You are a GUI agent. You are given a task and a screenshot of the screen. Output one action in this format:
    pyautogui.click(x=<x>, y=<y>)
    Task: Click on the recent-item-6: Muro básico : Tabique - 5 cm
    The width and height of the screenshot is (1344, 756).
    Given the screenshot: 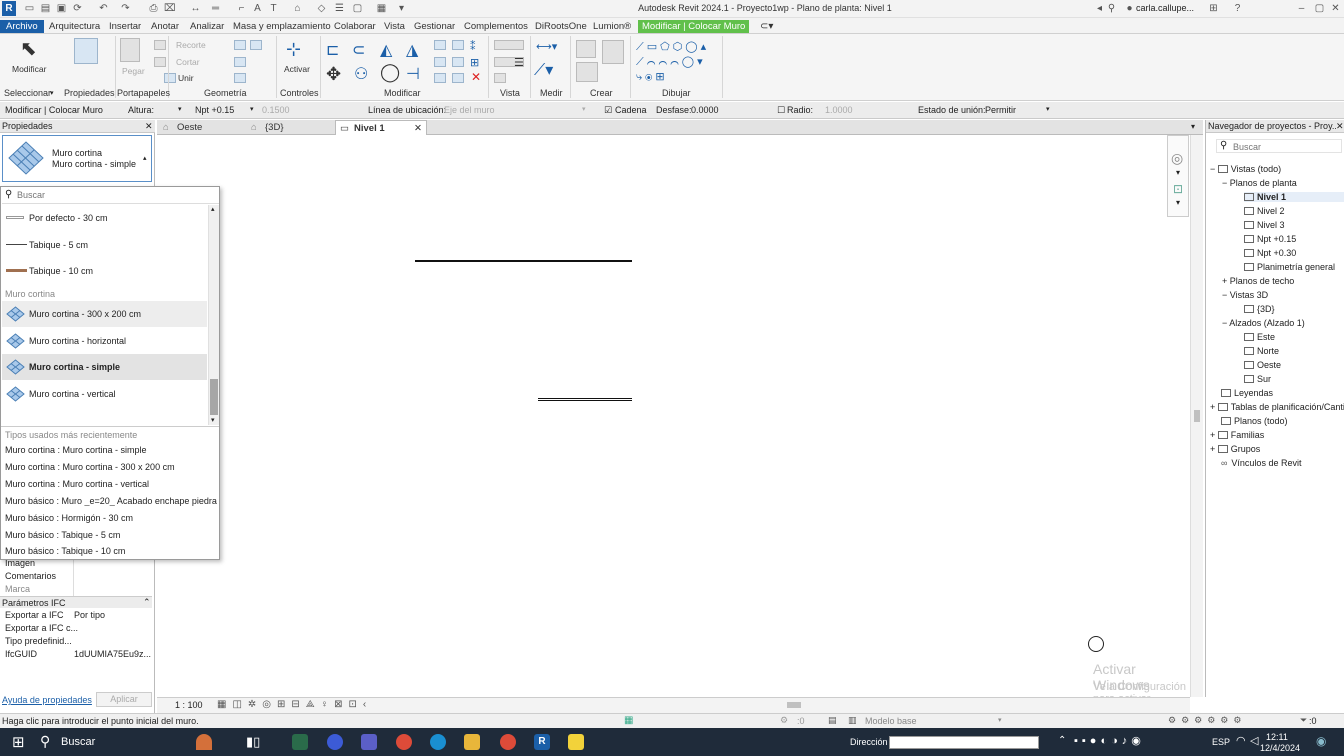 What is the action you would take?
    pyautogui.click(x=62, y=535)
    